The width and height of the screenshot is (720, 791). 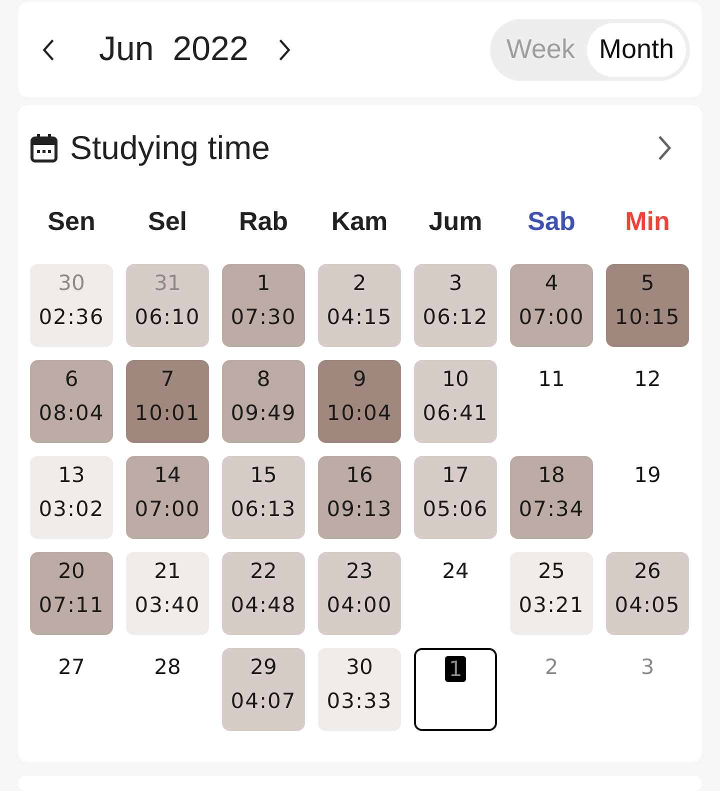 I want to click on study-time: 09:13, so click(x=359, y=509).